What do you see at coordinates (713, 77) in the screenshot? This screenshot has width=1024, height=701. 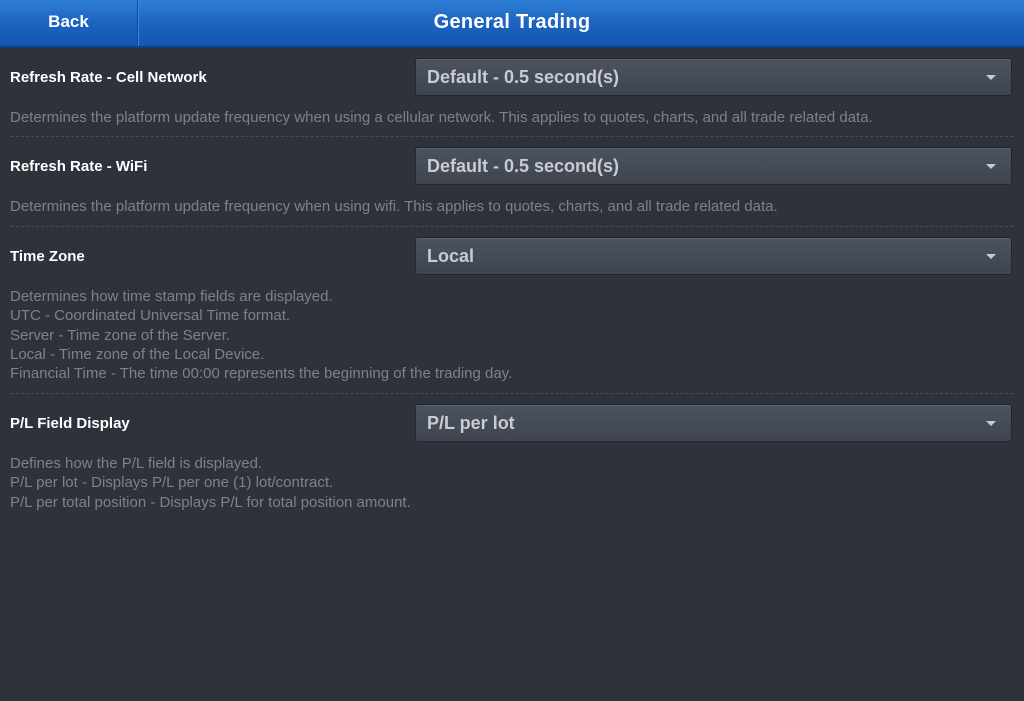 I see `refresh-rate-cell-dropdown: Default - 0.5 second(s)` at bounding box center [713, 77].